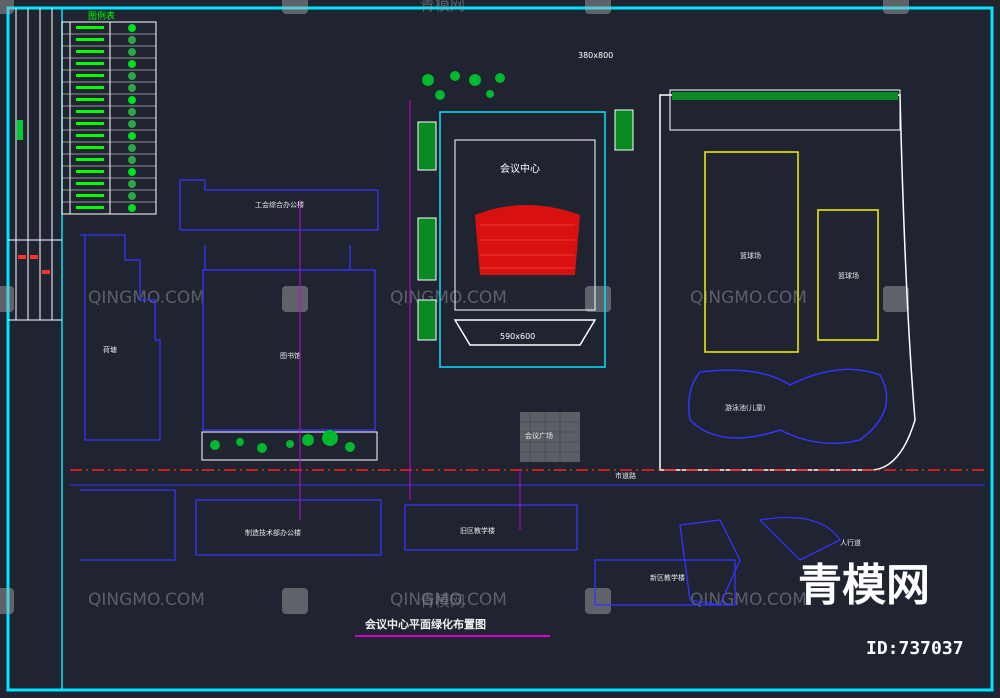 This screenshot has width=1000, height=698. Describe the element at coordinates (410, 315) in the screenshot. I see `dimension-lines` at that location.